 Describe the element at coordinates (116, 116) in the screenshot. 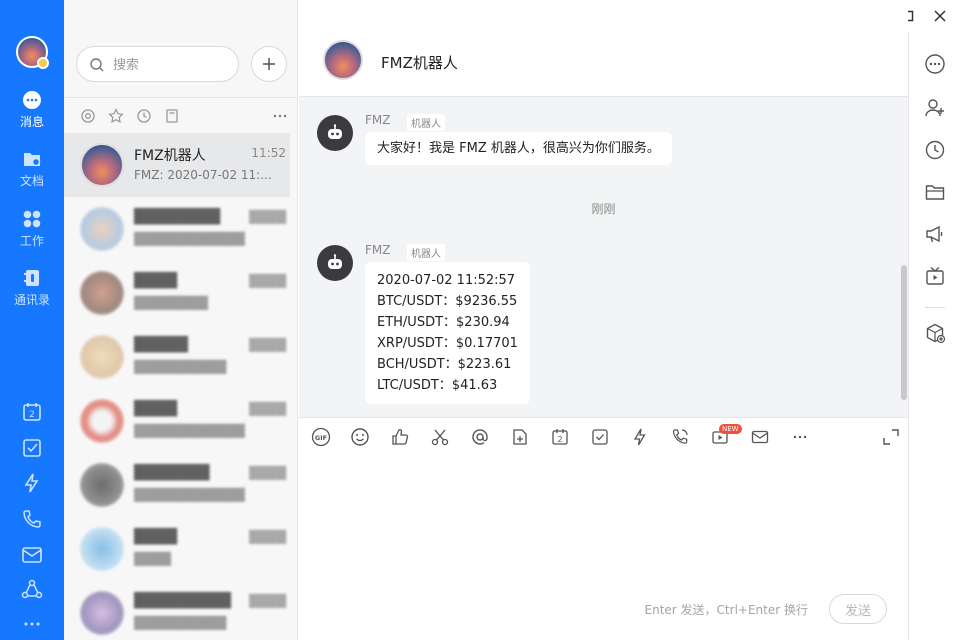

I see `star-filter-icon` at that location.